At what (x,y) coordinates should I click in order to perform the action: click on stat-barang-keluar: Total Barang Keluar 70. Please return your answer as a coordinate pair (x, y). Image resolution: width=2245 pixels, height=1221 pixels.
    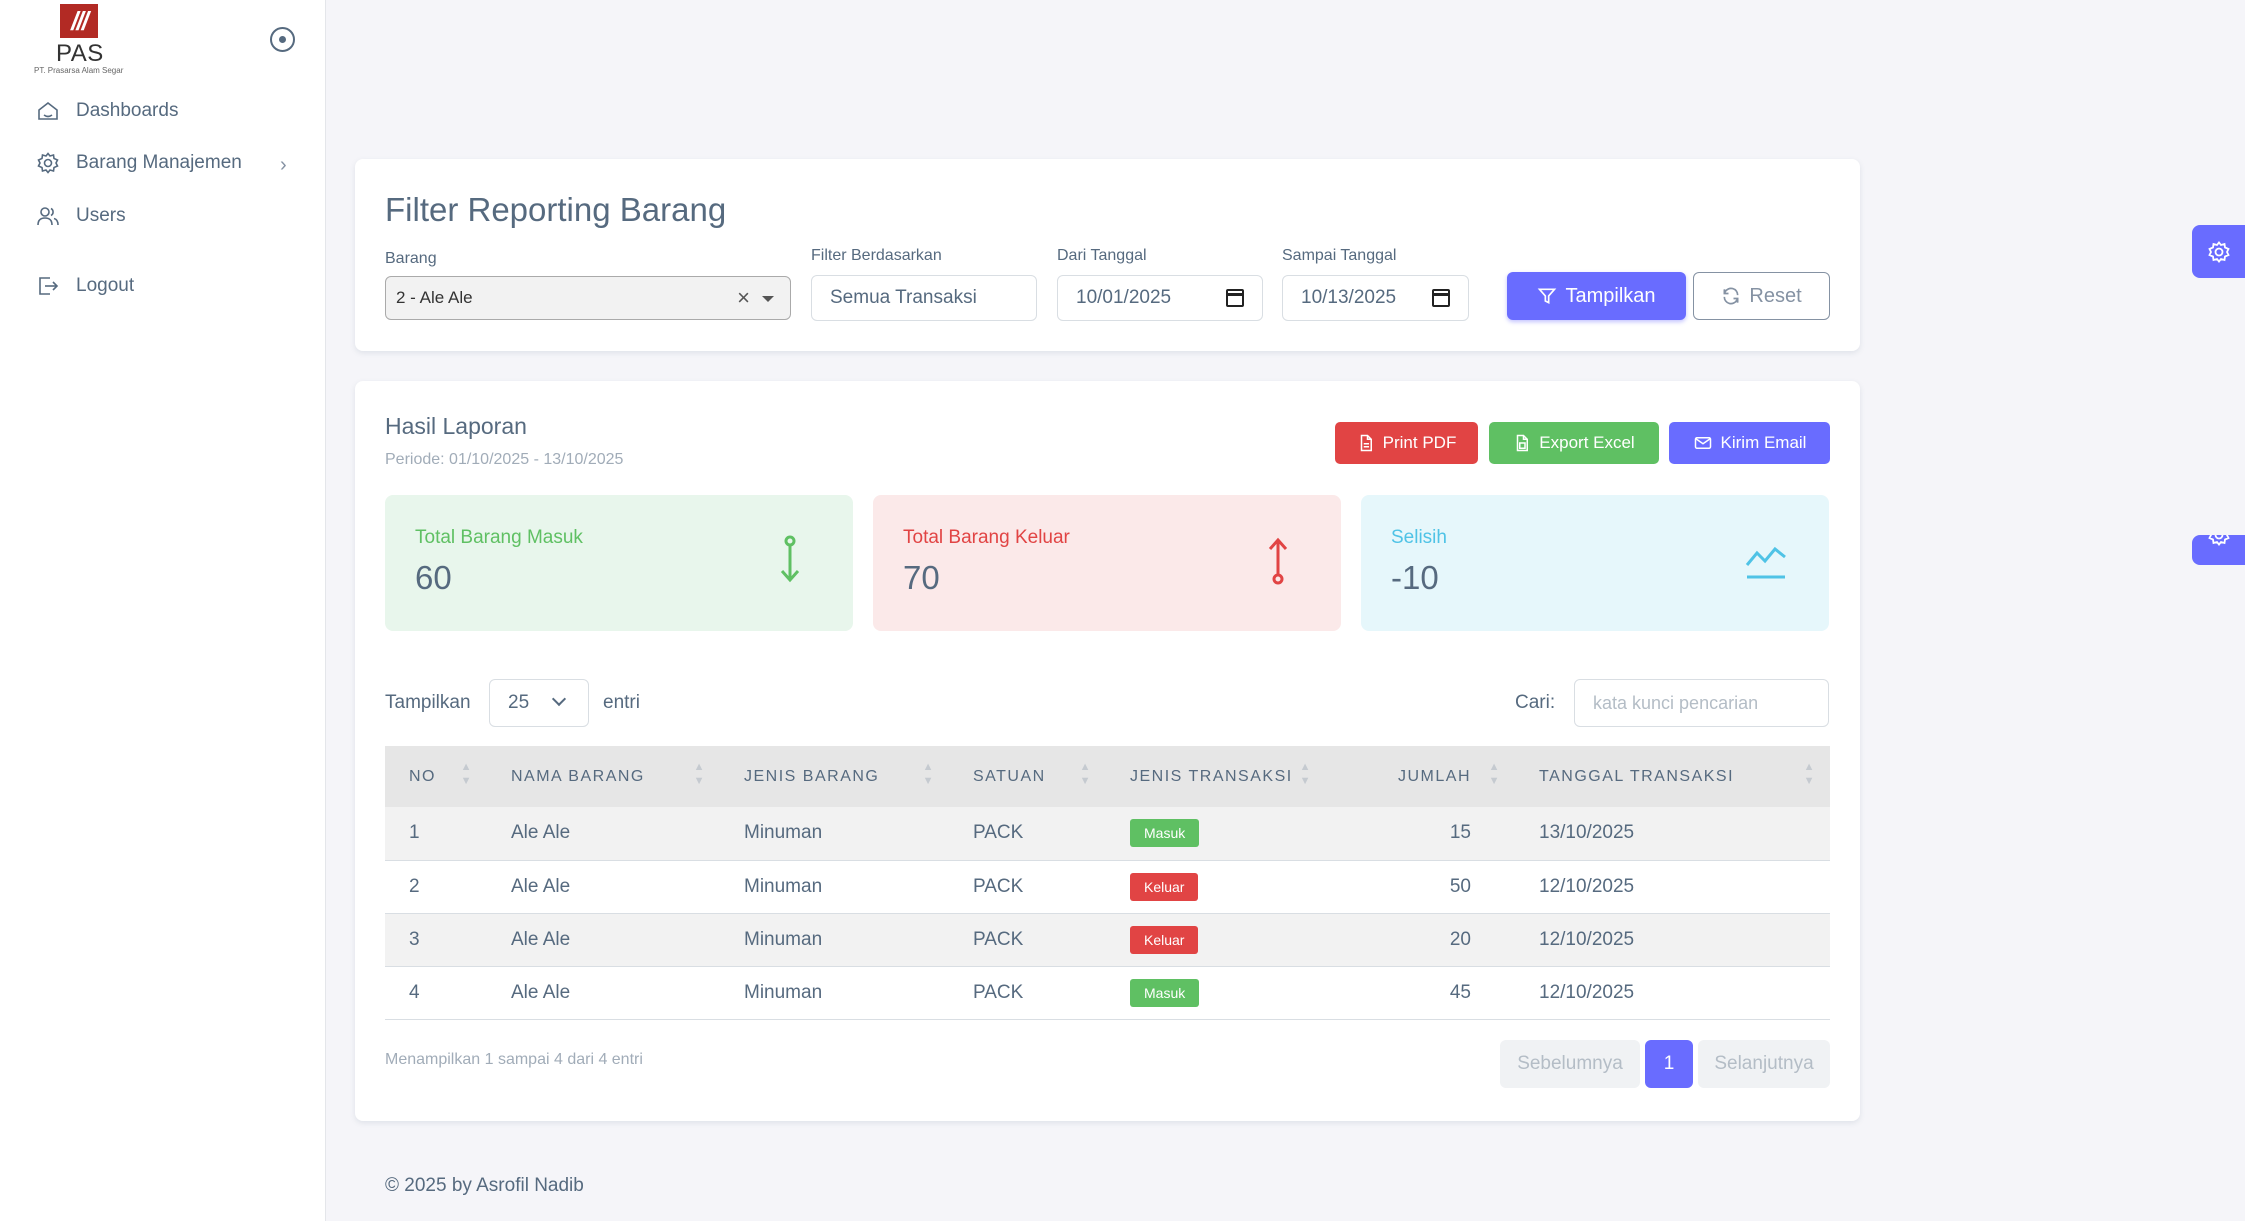
    Looking at the image, I should click on (1107, 563).